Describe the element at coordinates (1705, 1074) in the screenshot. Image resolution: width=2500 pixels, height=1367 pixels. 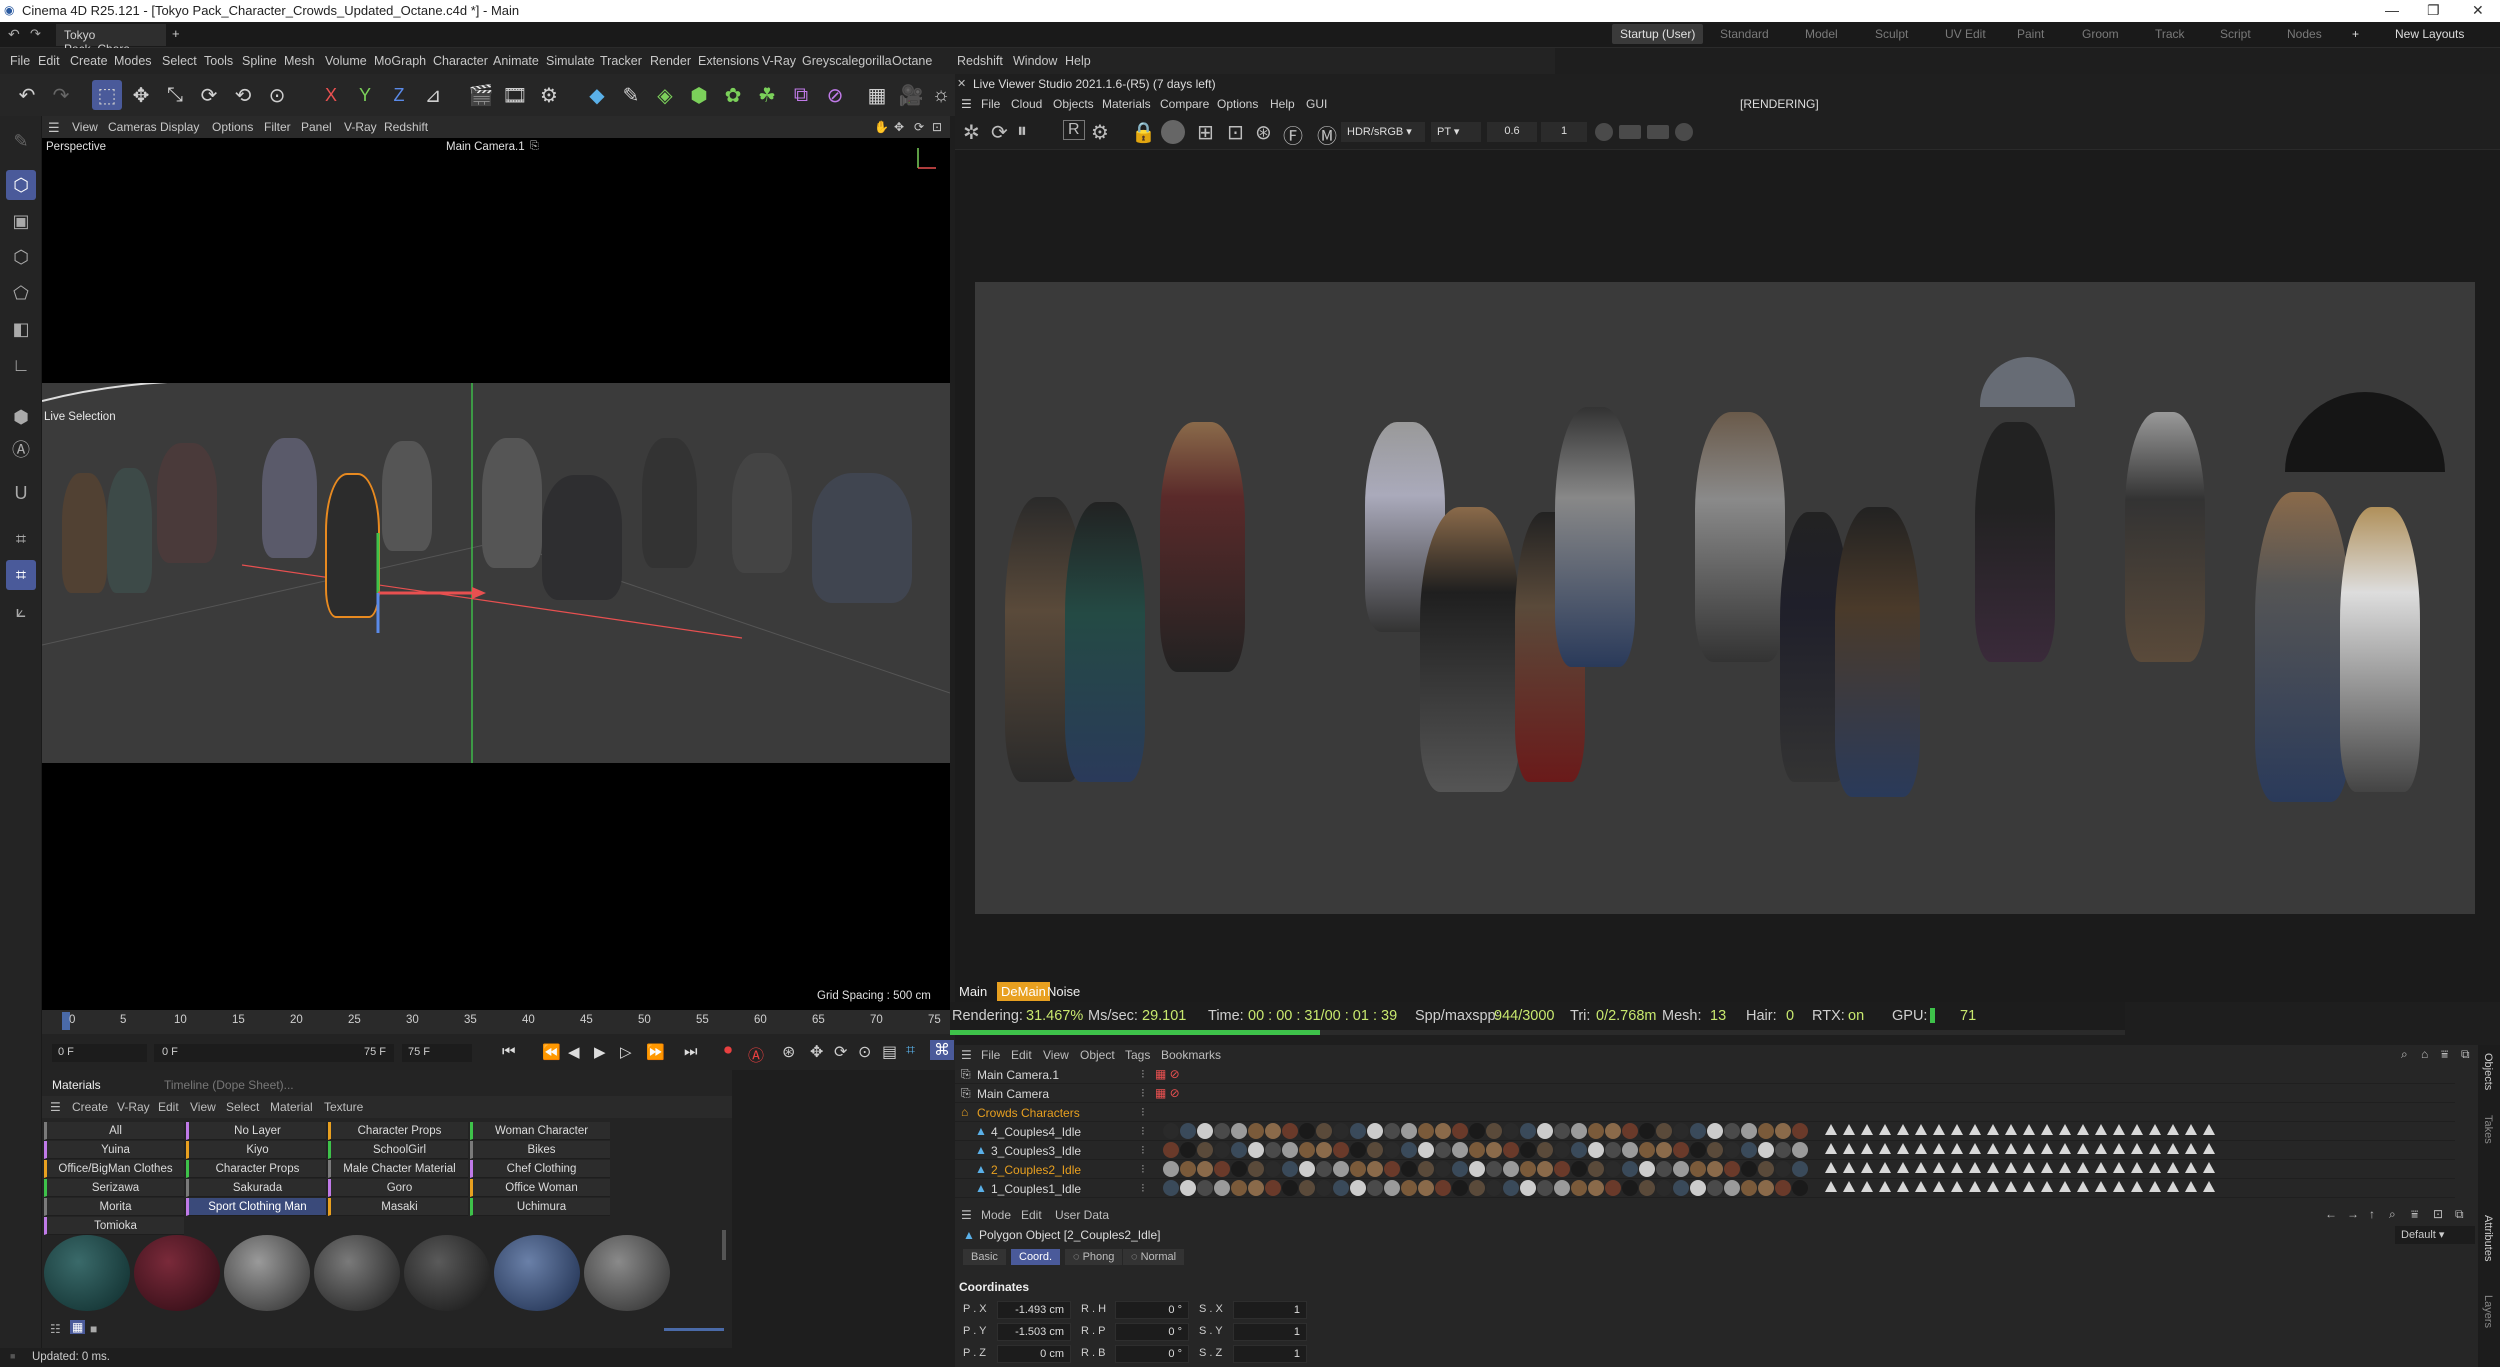
I see `object-row: ⎘ Main Camera.1 ⁝ ▦ ⊘` at that location.